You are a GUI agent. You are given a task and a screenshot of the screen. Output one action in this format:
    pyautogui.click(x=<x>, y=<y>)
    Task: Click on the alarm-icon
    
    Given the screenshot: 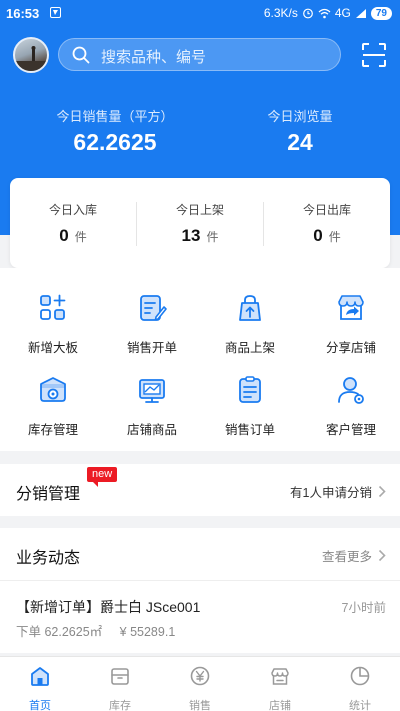 What is the action you would take?
    pyautogui.click(x=307, y=13)
    